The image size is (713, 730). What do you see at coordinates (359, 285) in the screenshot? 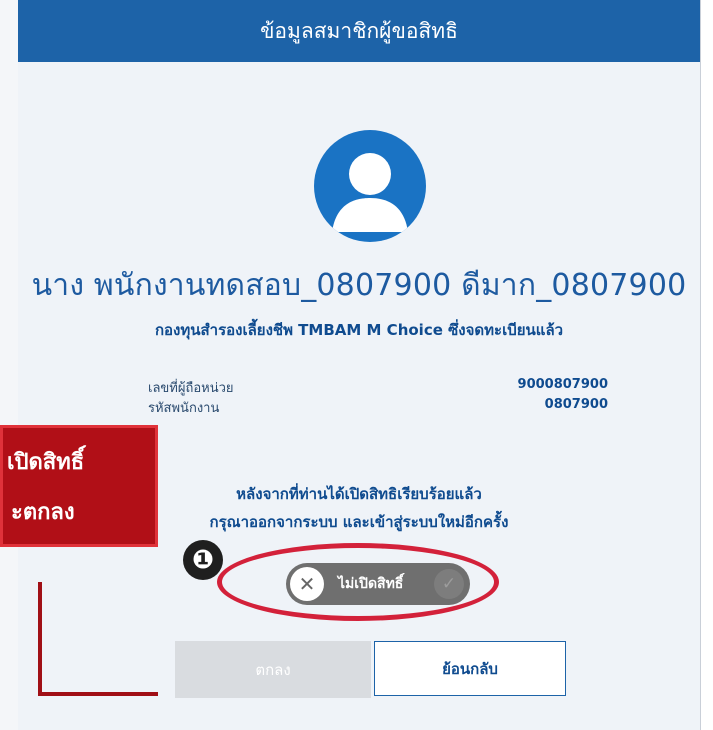
I see `member-name: นาง พนักงานทดสอบ_0807900 ดีมาก_0807900` at bounding box center [359, 285].